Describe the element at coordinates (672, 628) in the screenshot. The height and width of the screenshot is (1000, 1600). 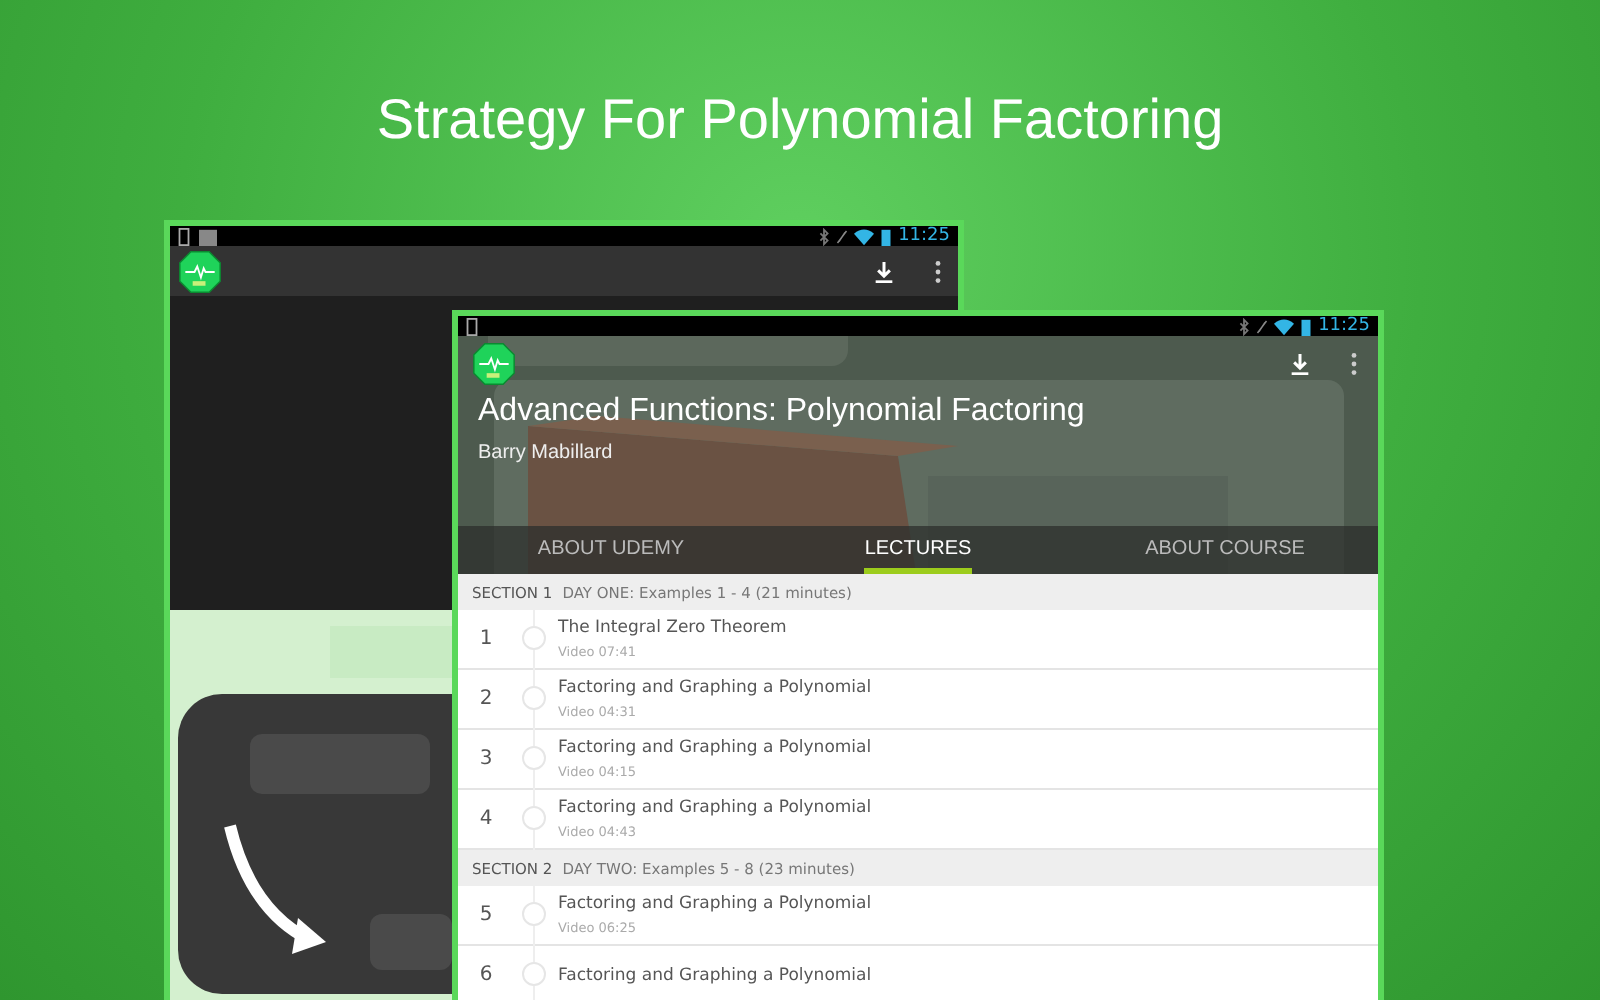
I see `lecture-title: The Integral Zero Theorem` at that location.